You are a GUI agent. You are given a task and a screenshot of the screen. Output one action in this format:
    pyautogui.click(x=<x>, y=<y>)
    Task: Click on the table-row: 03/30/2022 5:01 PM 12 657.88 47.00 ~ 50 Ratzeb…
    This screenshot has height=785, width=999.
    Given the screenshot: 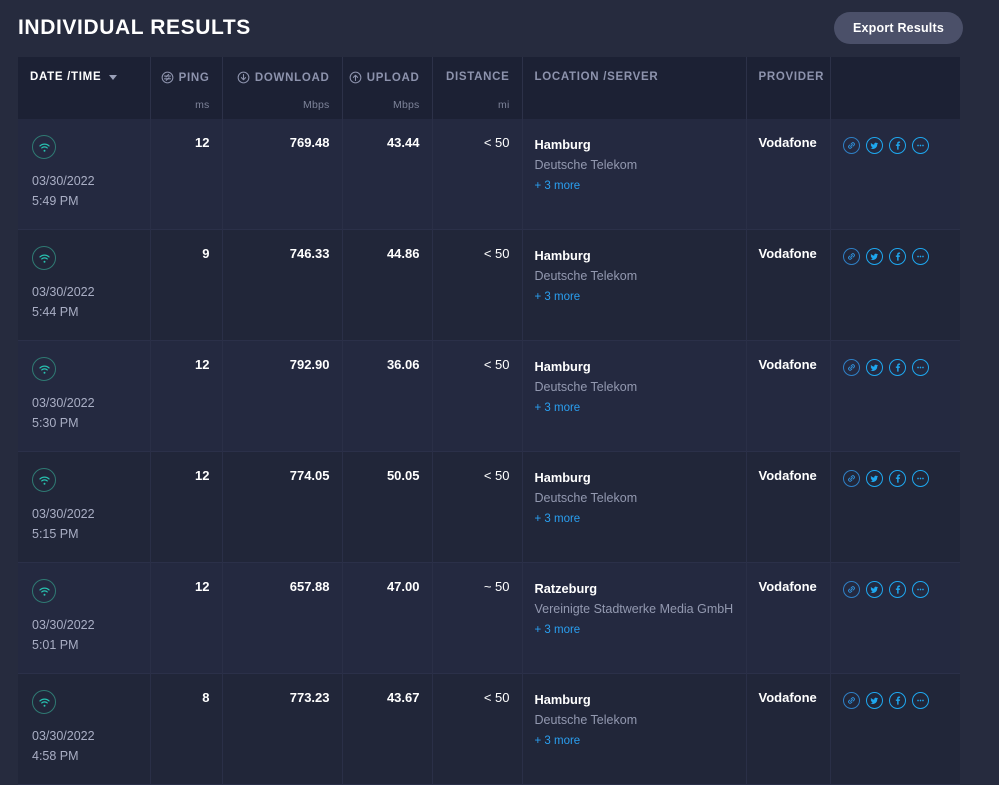 What is the action you would take?
    pyautogui.click(x=489, y=618)
    